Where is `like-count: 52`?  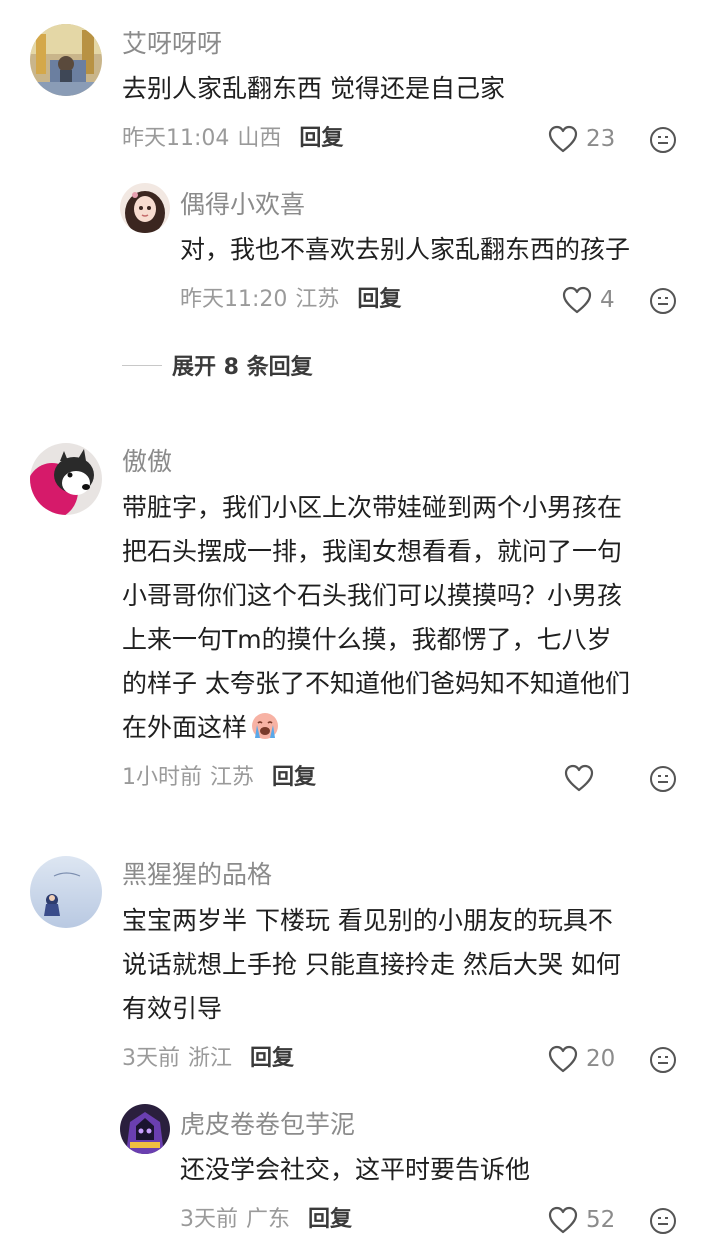
like-count: 52 is located at coordinates (601, 1220).